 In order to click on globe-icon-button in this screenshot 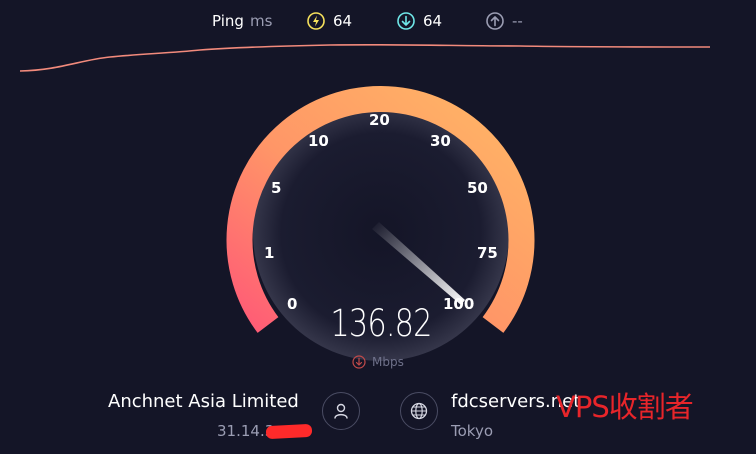, I will do `click(419, 411)`.